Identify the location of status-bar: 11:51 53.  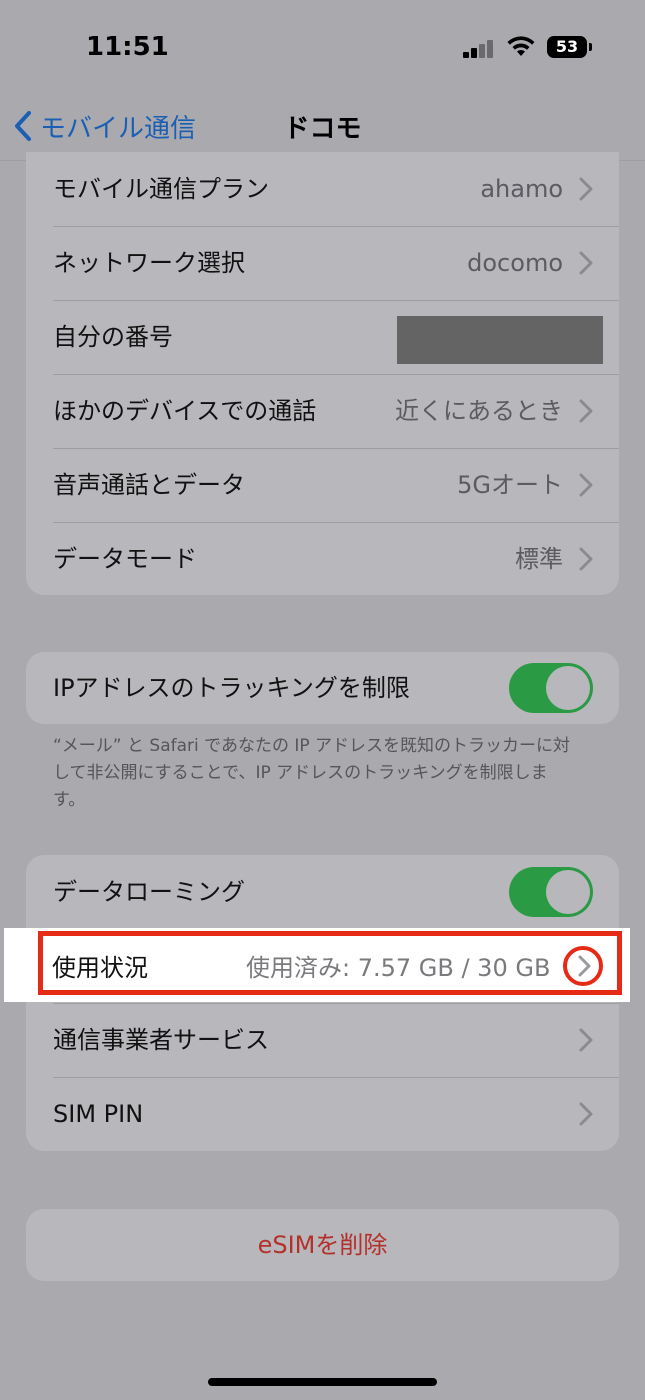
(322, 48).